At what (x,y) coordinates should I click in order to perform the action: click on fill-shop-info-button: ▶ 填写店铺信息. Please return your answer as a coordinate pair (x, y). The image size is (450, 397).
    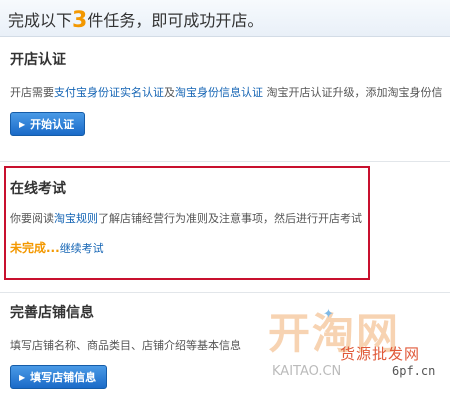
    Looking at the image, I should click on (59, 377).